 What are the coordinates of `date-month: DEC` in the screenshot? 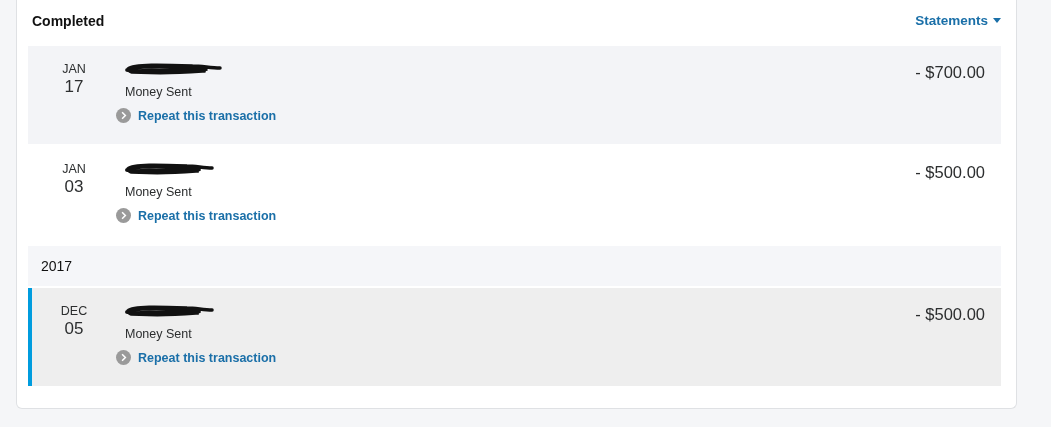 It's located at (74, 311).